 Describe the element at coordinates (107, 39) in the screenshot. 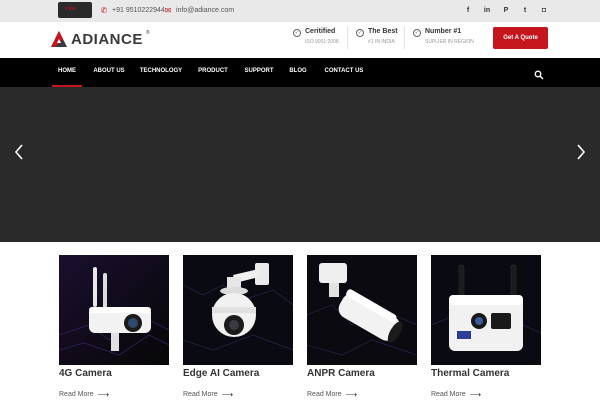

I see `logo-text: ADIANCE` at that location.